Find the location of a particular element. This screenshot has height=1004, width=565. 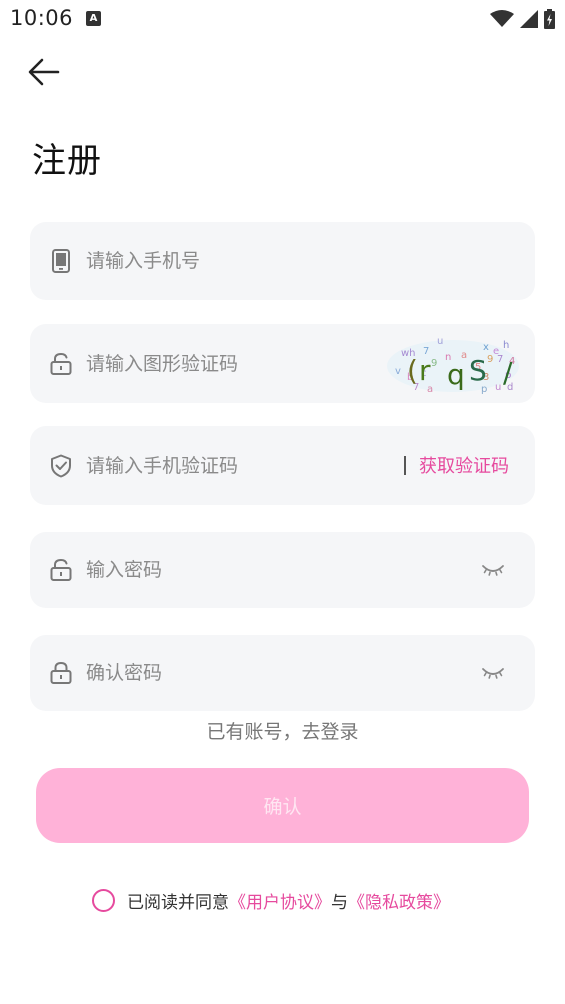

phone-field is located at coordinates (282, 261).